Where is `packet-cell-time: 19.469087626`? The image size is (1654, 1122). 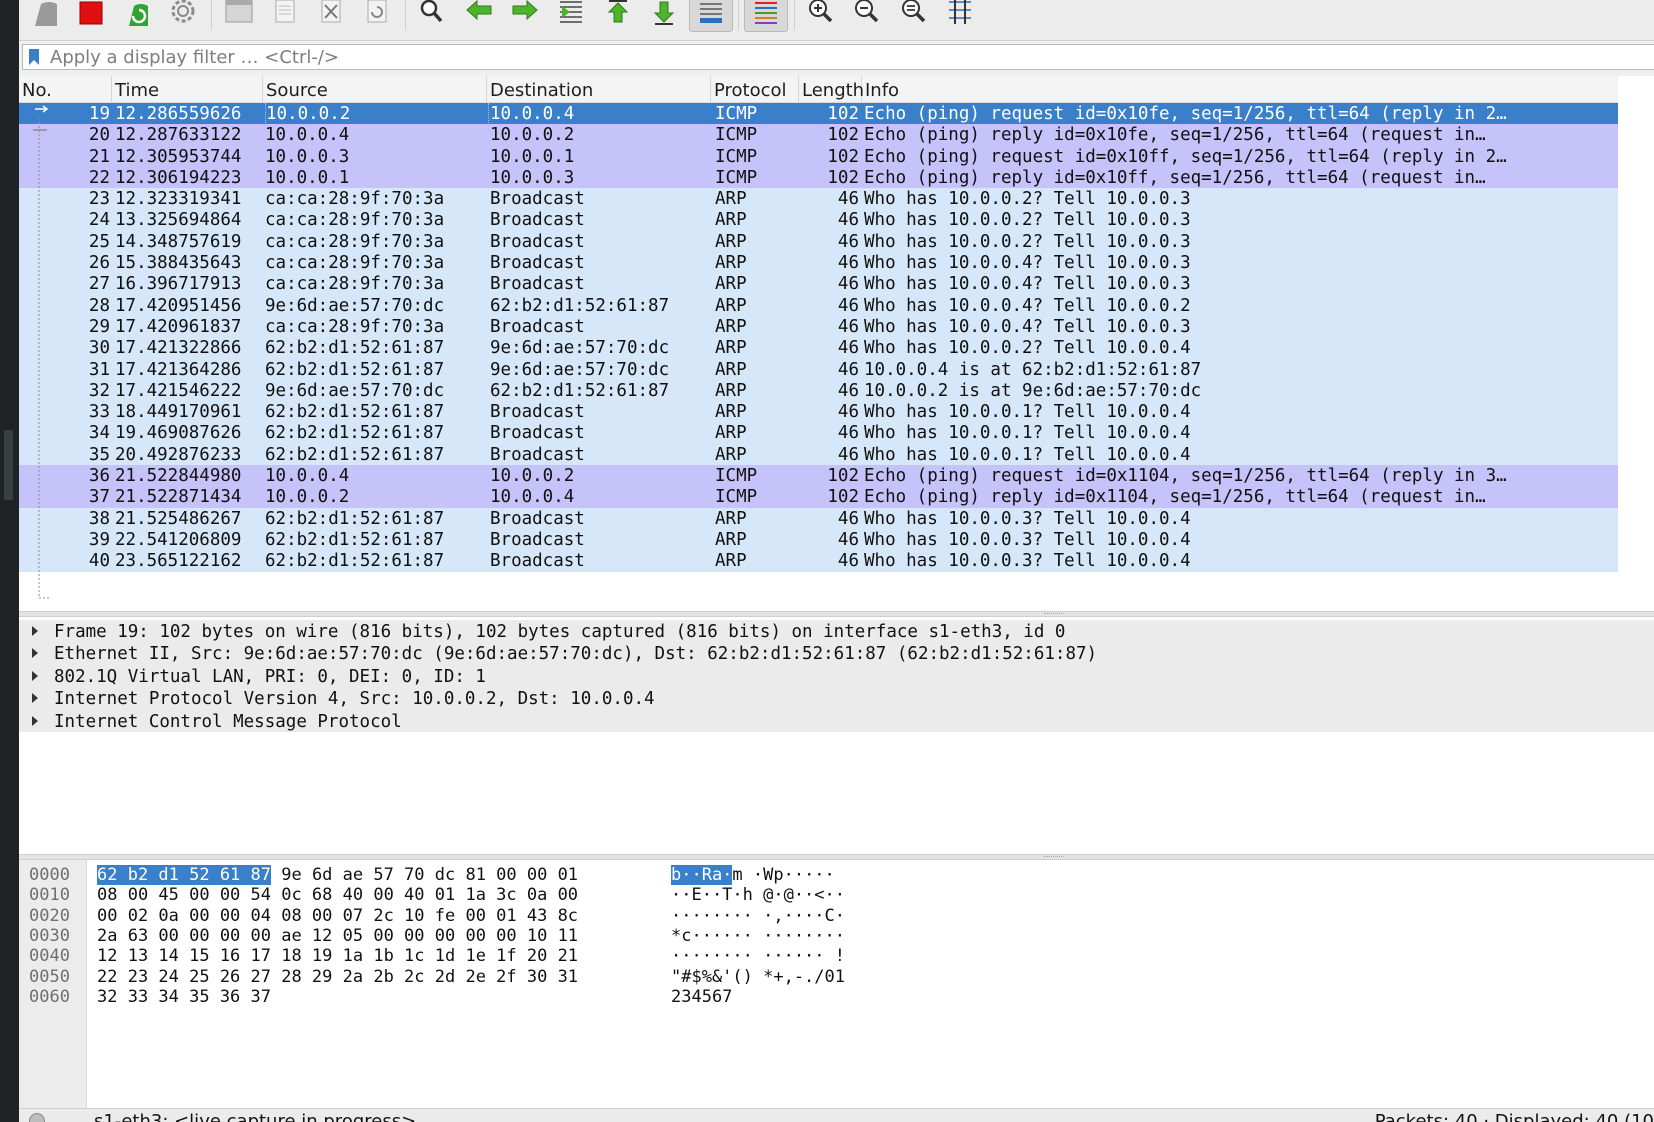 packet-cell-time: 19.469087626 is located at coordinates (178, 433).